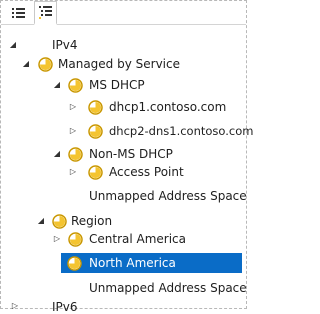 Image resolution: width=320 pixels, height=314 pixels. What do you see at coordinates (132, 263) in the screenshot?
I see `tree-item-label: North America` at bounding box center [132, 263].